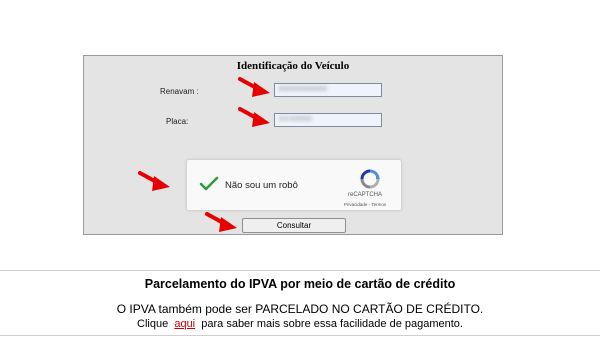  Describe the element at coordinates (364, 195) in the screenshot. I see `recaptcha-brand: reCAPTCHA` at that location.